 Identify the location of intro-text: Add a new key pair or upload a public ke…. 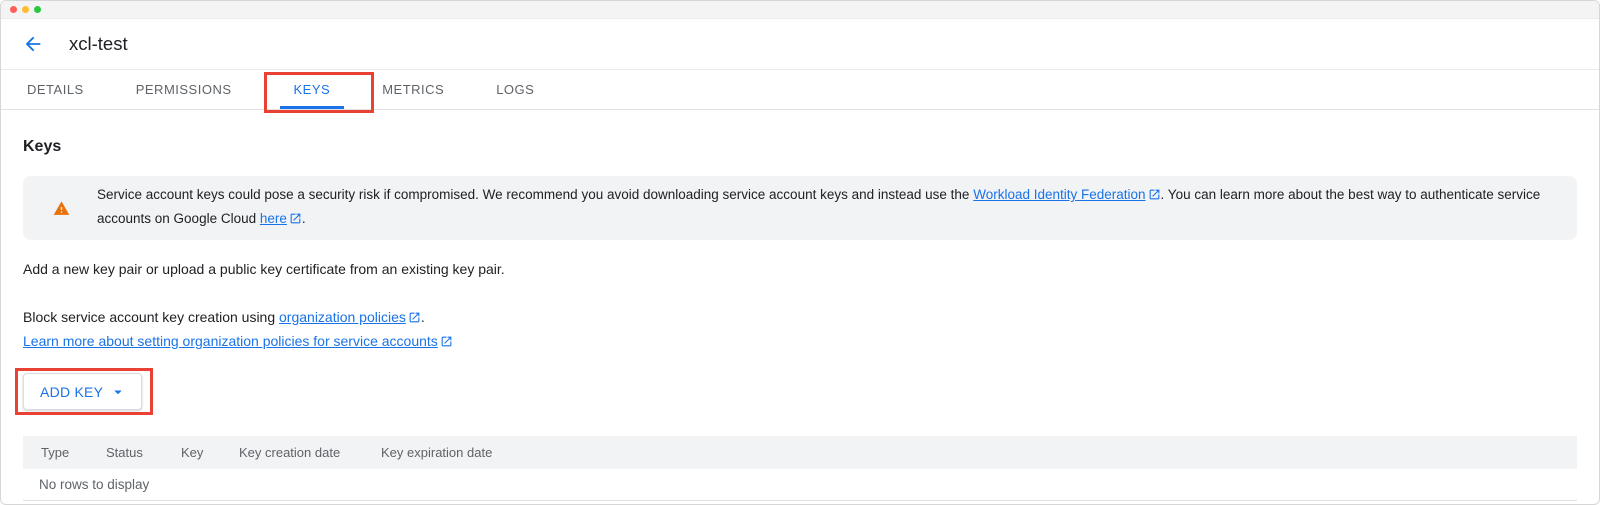
(264, 269).